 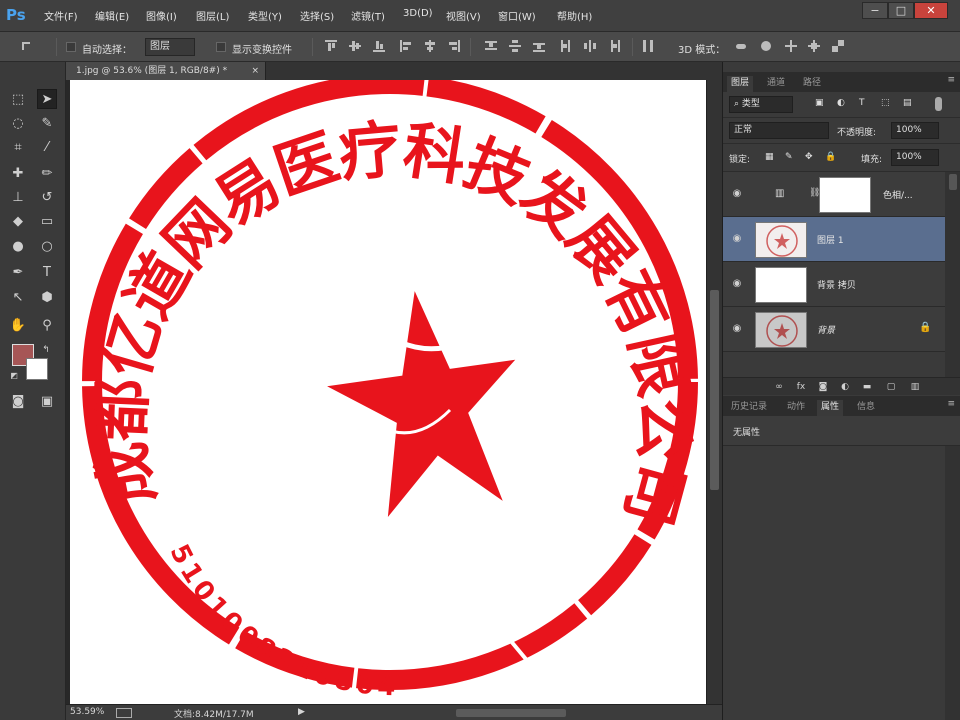 What do you see at coordinates (791, 46) in the screenshot?
I see `3d-pan-icon` at bounding box center [791, 46].